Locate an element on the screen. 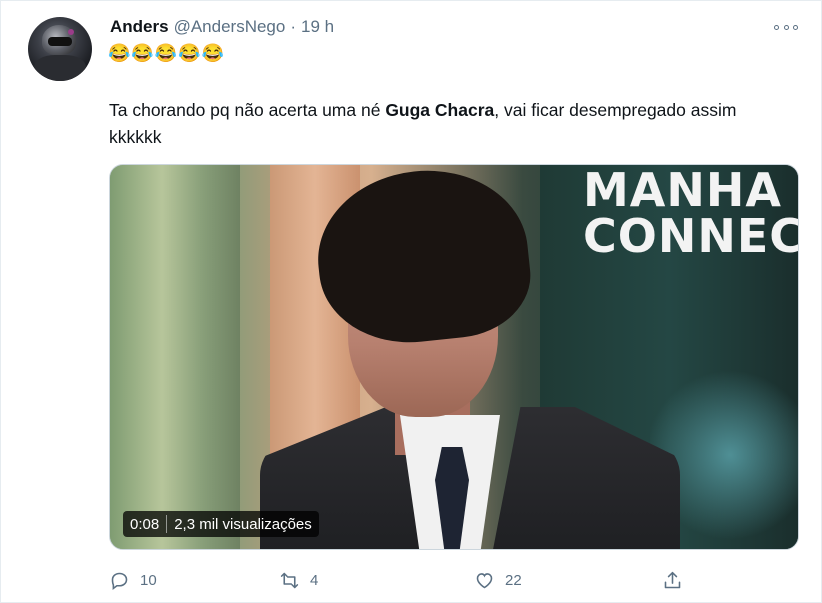  tweet-time: 19 h is located at coordinates (317, 27).